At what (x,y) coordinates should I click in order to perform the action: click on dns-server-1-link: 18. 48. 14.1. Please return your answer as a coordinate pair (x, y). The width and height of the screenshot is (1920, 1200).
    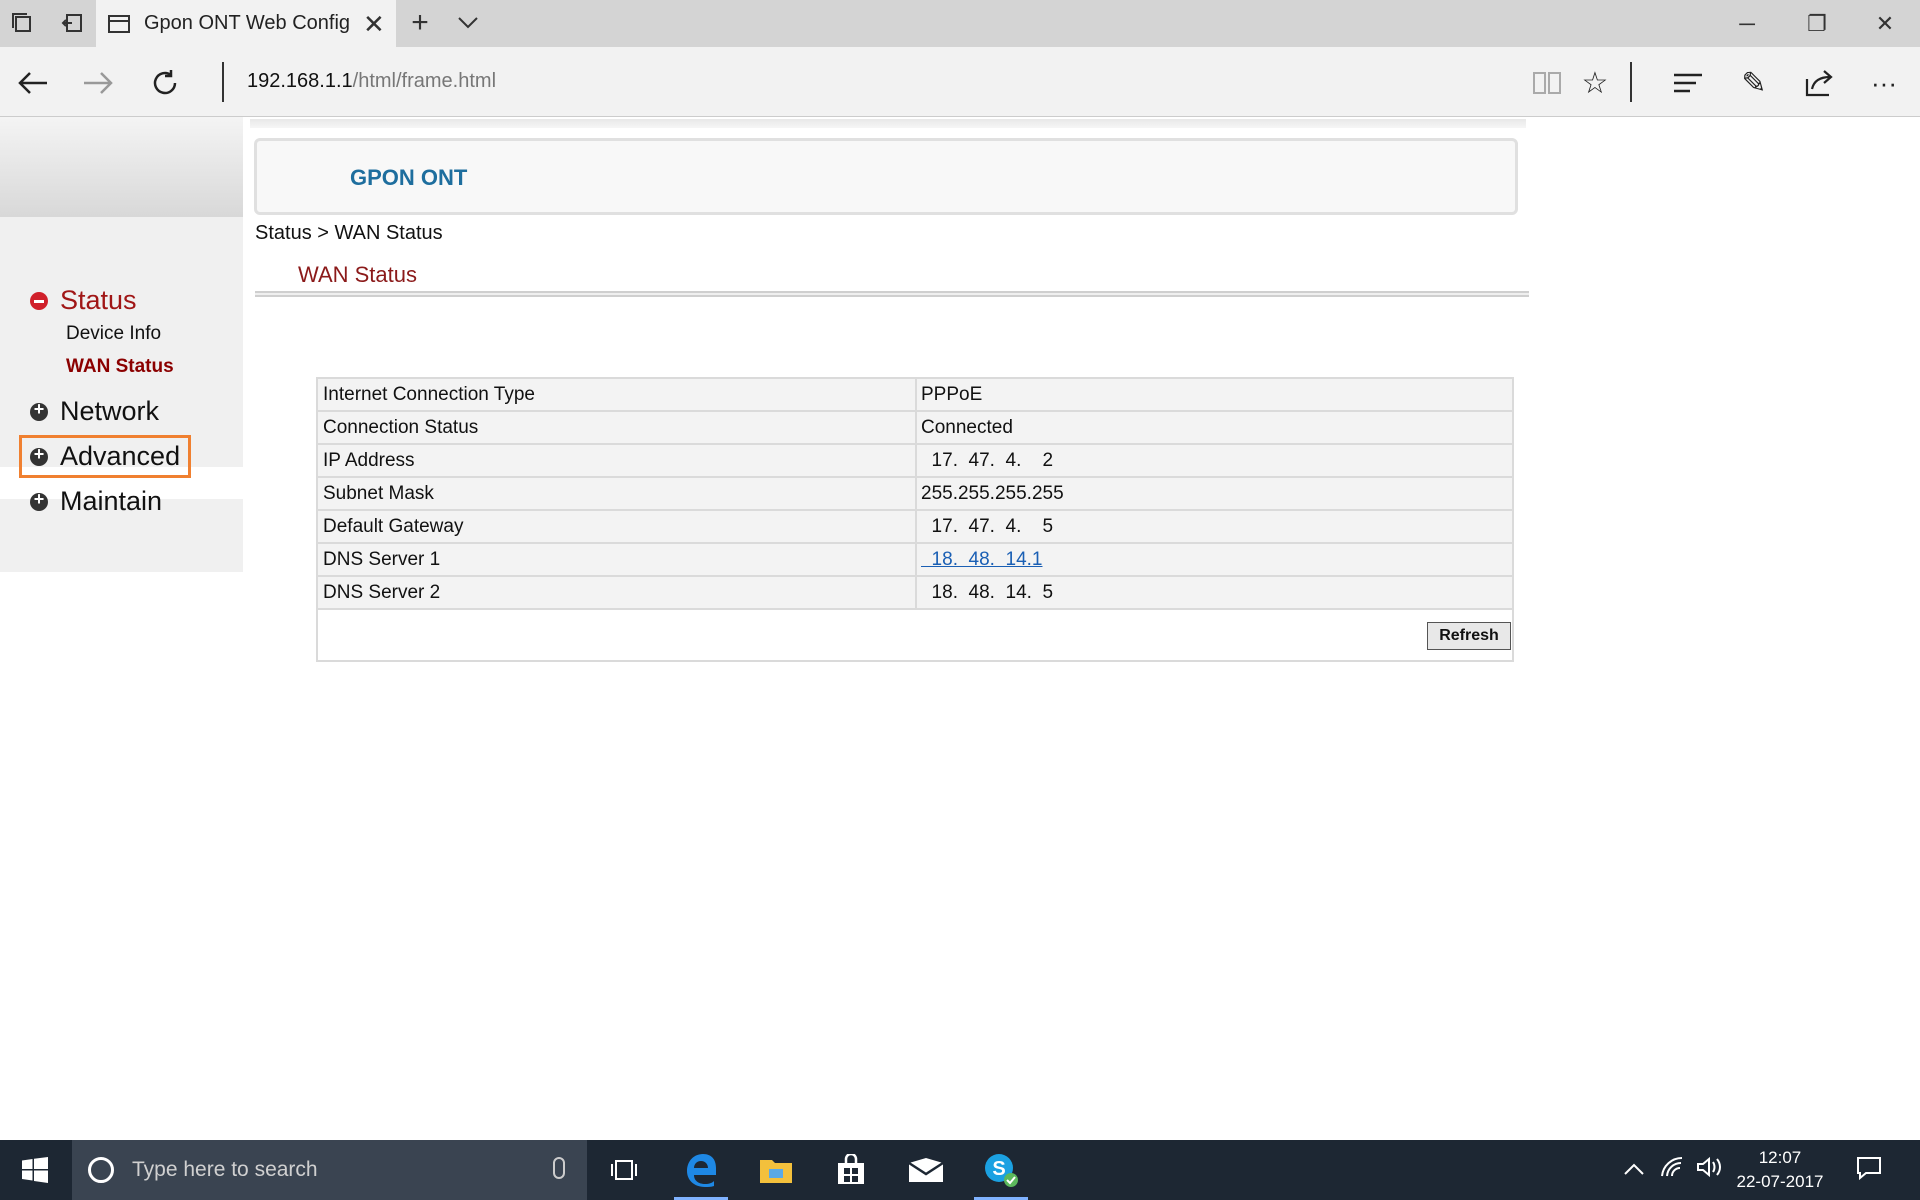
    Looking at the image, I should click on (1214, 559).